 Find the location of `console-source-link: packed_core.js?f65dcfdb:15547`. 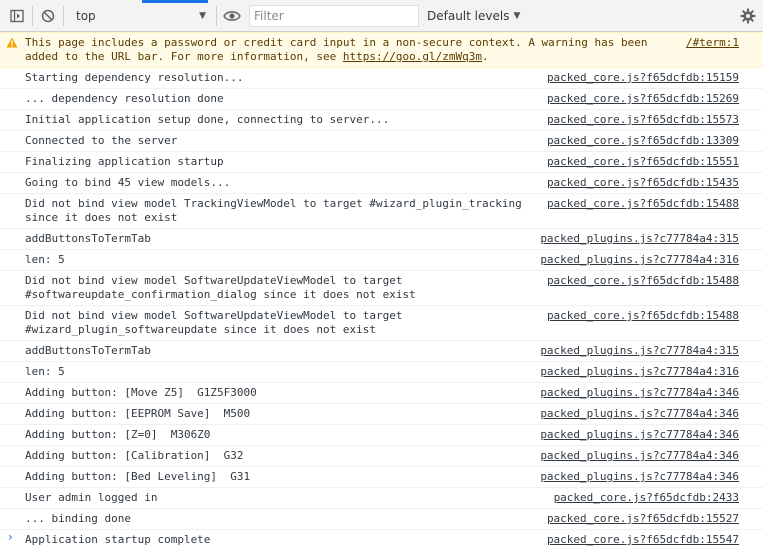

console-source-link: packed_core.js?f65dcfdb:15547 is located at coordinates (643, 540).